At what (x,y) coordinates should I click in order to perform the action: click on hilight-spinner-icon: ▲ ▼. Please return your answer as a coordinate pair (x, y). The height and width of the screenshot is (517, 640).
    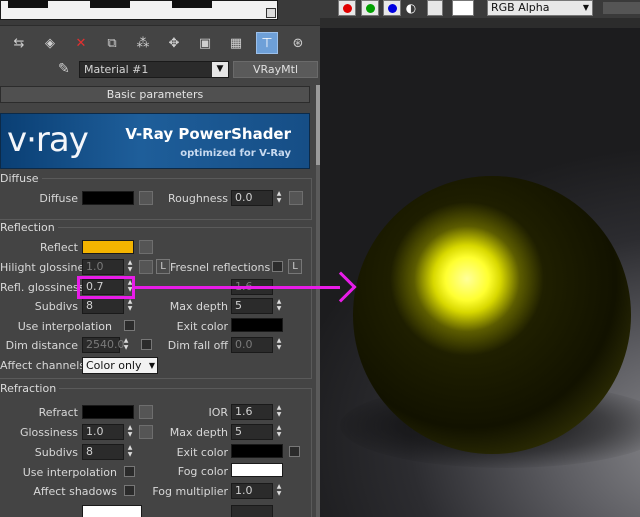
    Looking at the image, I should click on (130, 267).